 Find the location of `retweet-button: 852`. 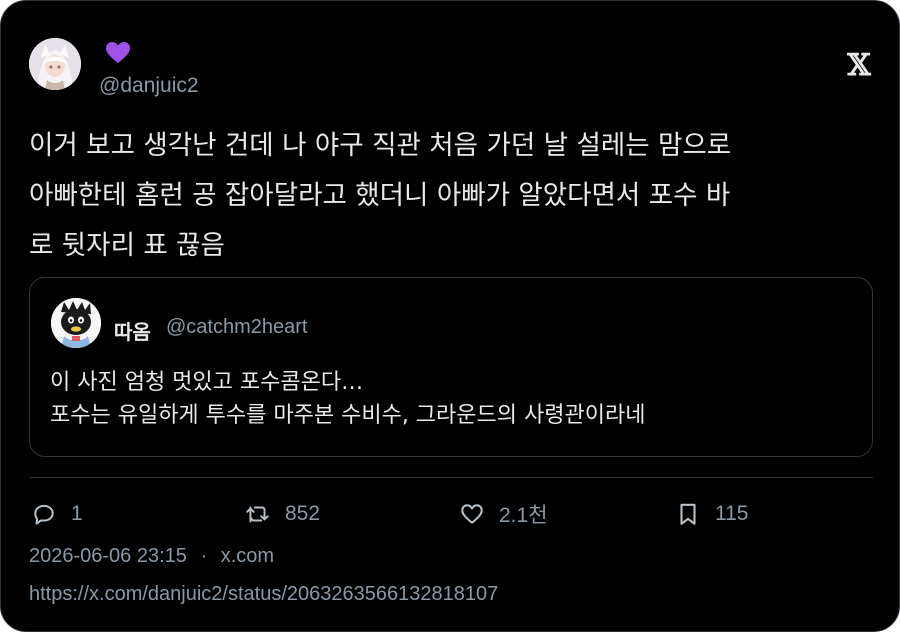

retweet-button: 852 is located at coordinates (282, 514).